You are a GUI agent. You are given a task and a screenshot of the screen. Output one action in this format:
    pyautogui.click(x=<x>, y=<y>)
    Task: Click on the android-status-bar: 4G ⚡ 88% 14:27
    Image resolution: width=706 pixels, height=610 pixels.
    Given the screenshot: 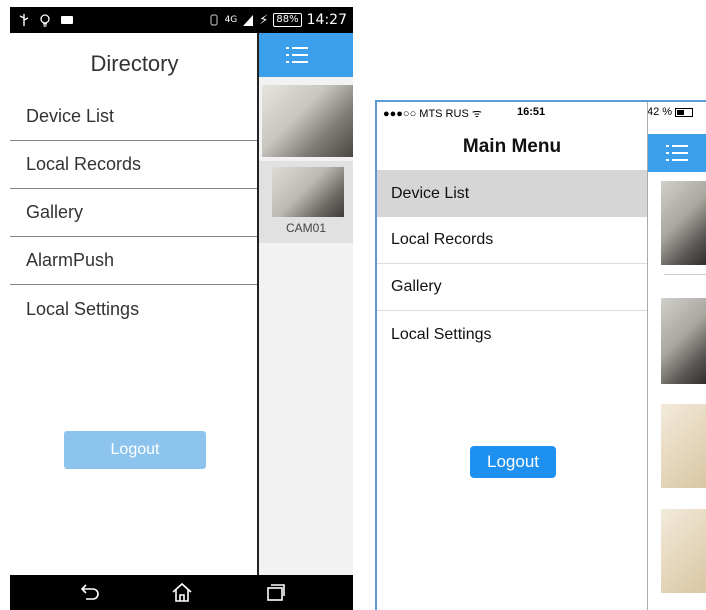 What is the action you would take?
    pyautogui.click(x=181, y=20)
    